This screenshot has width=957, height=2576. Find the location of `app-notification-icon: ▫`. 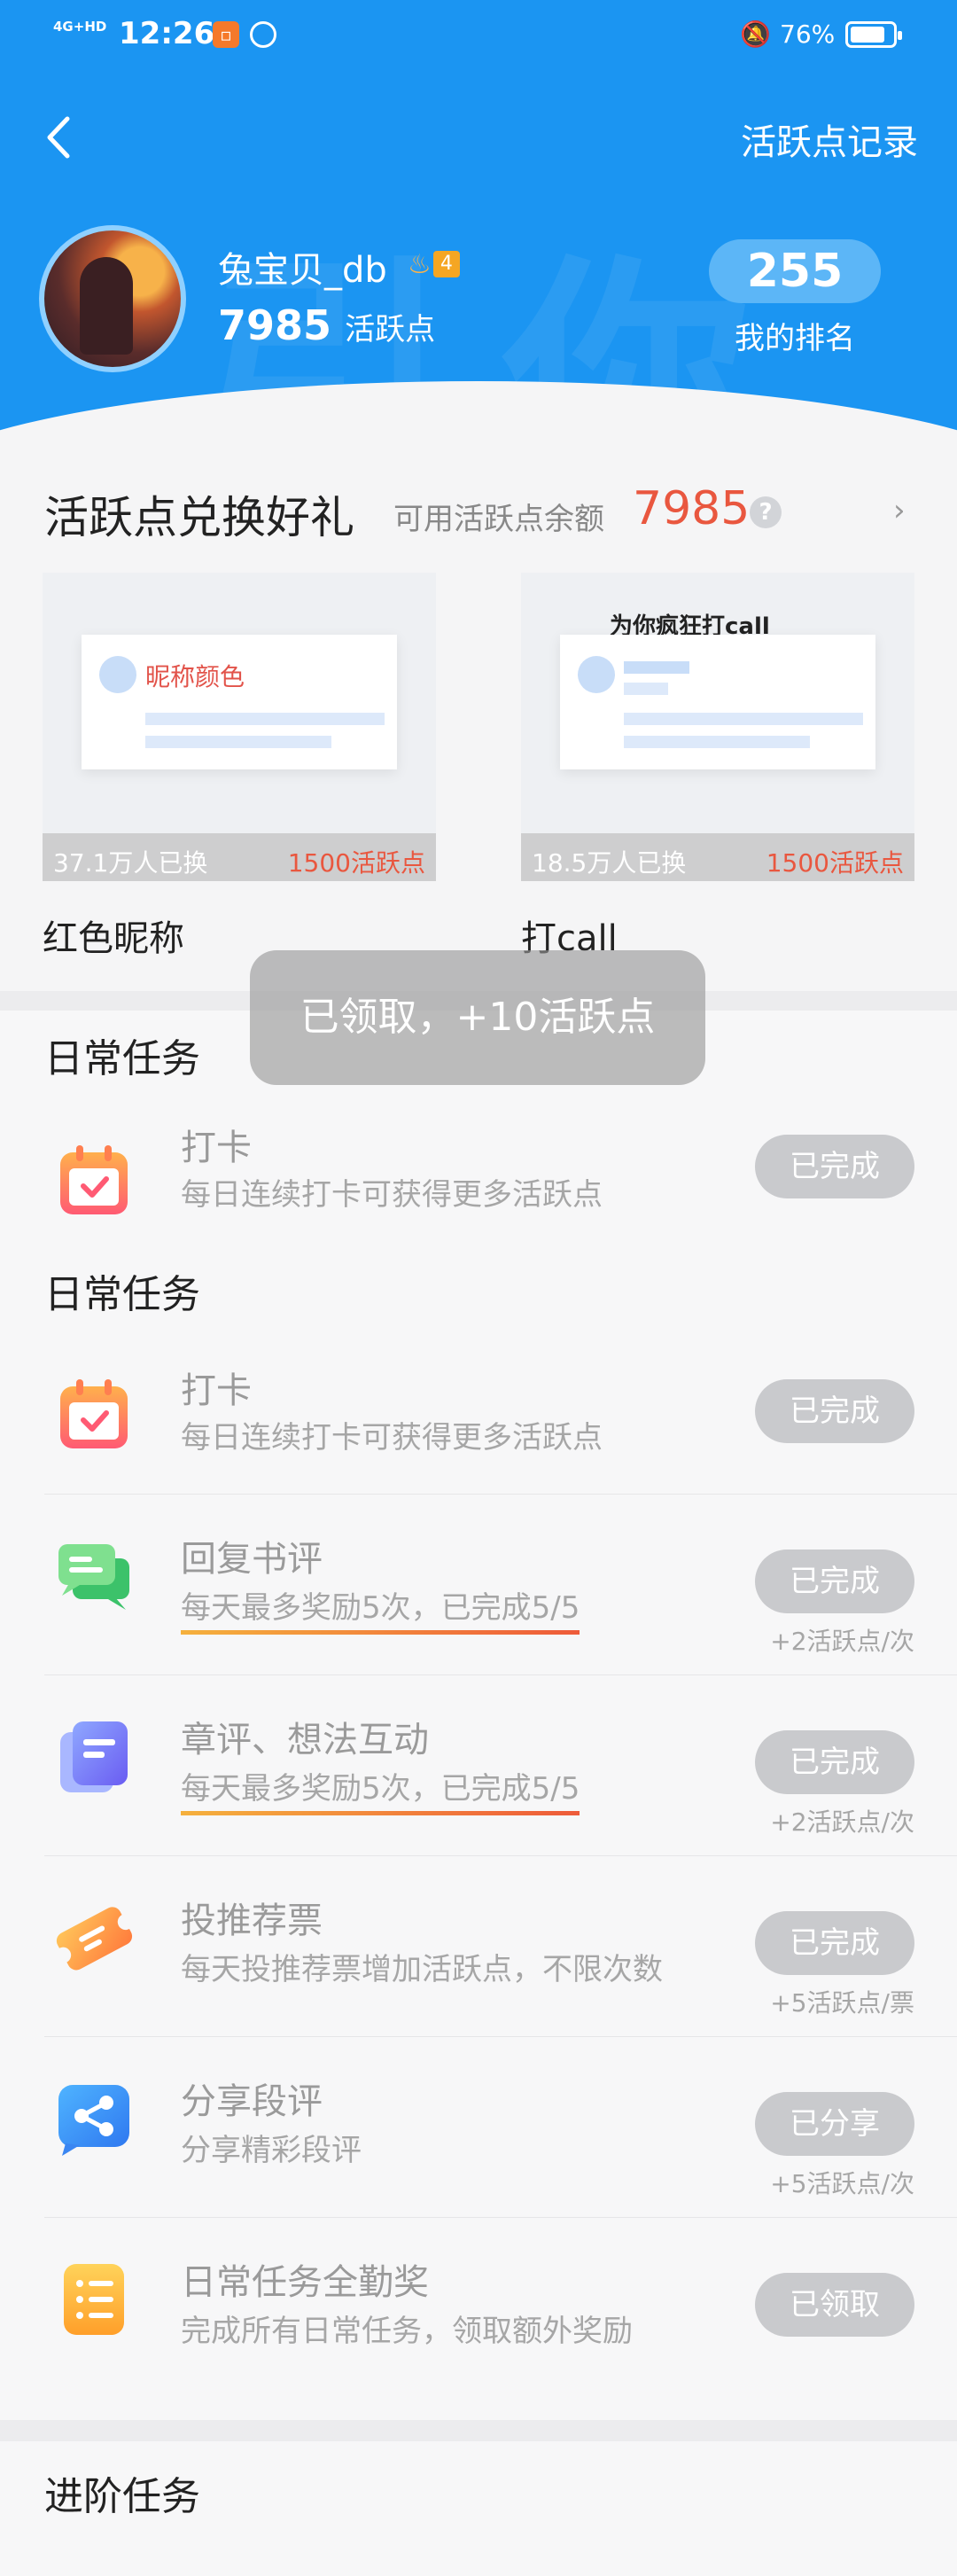

app-notification-icon: ▫ is located at coordinates (226, 34).